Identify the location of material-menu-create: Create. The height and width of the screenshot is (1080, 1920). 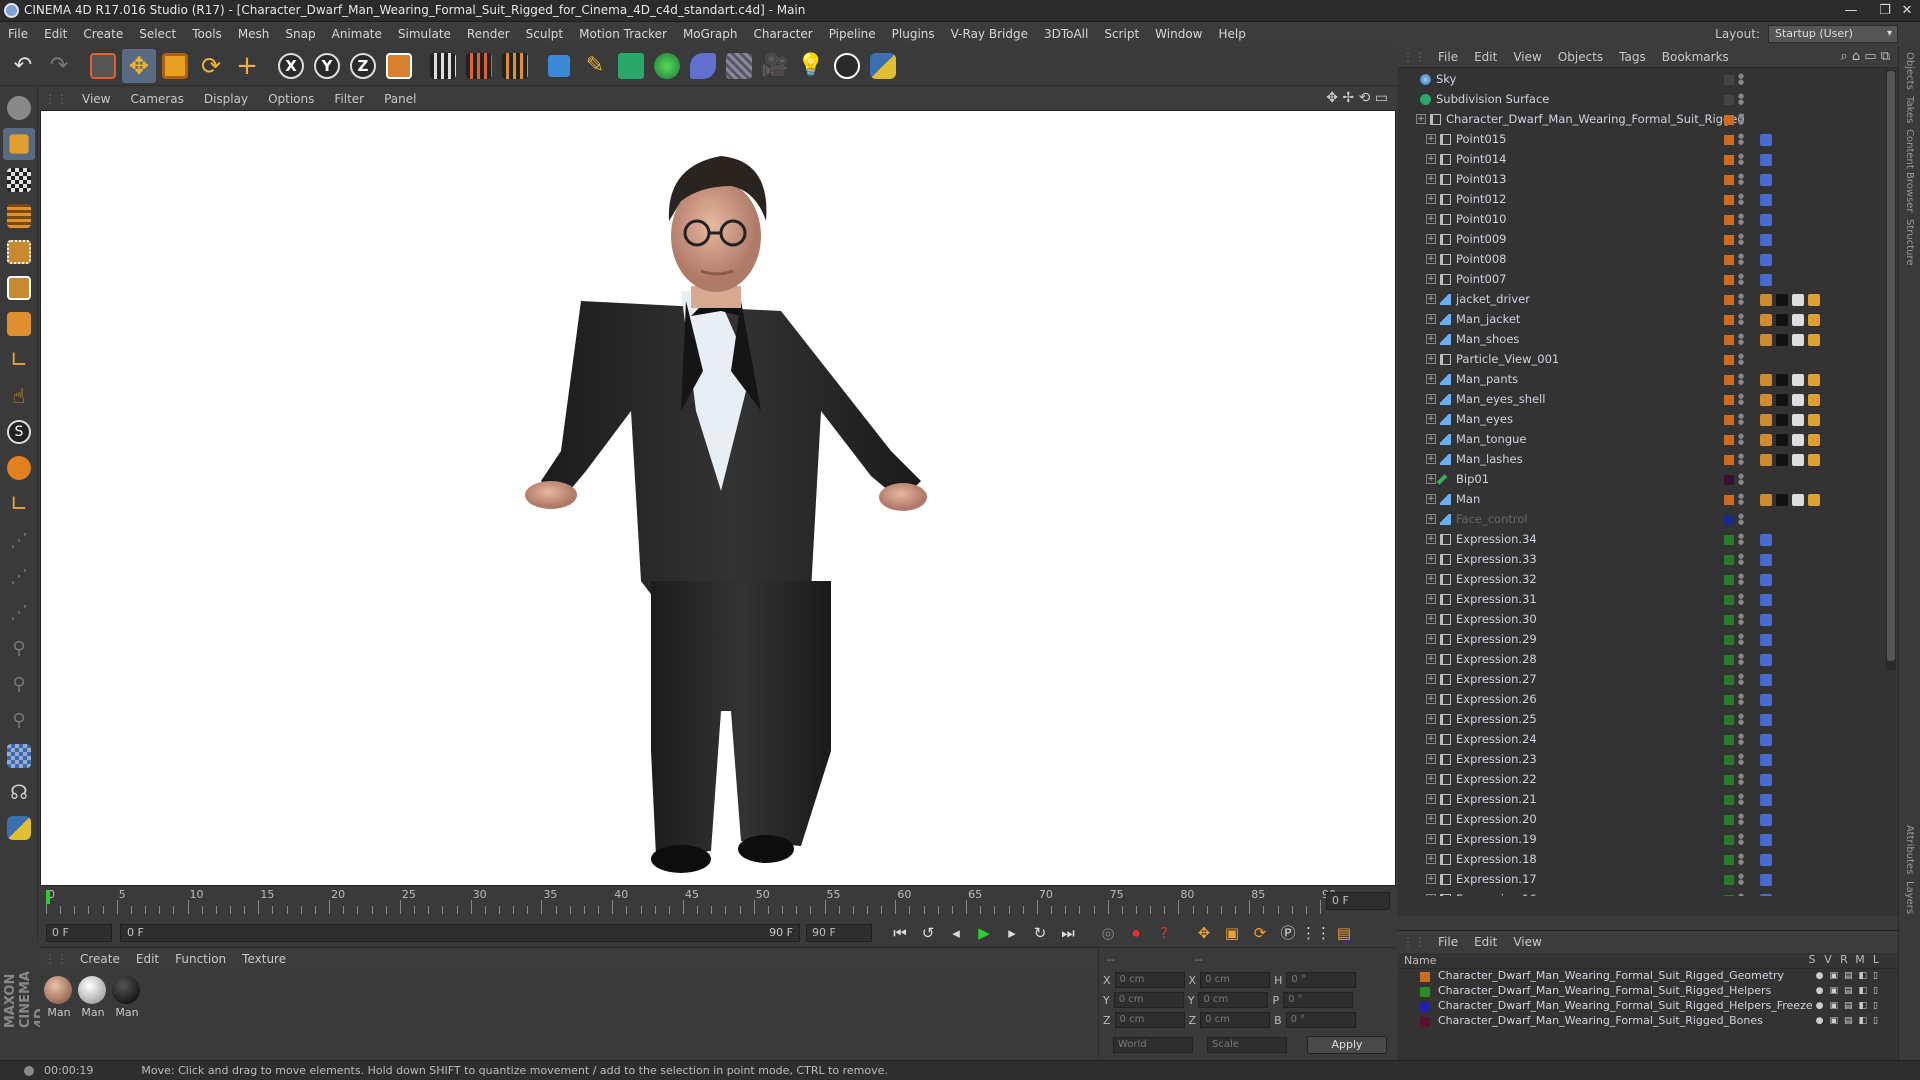
(100, 959).